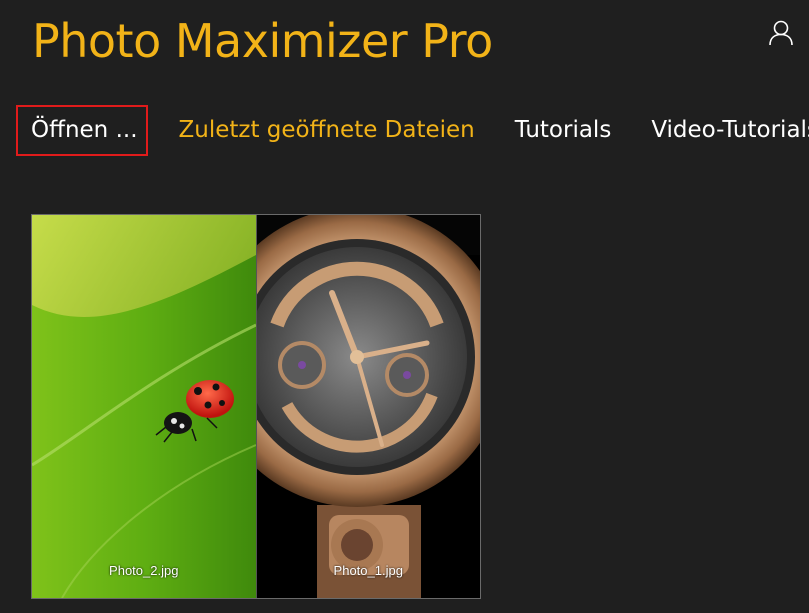 The width and height of the screenshot is (809, 613). What do you see at coordinates (262, 41) in the screenshot?
I see `app-title: Photo Maximizer Pro` at bounding box center [262, 41].